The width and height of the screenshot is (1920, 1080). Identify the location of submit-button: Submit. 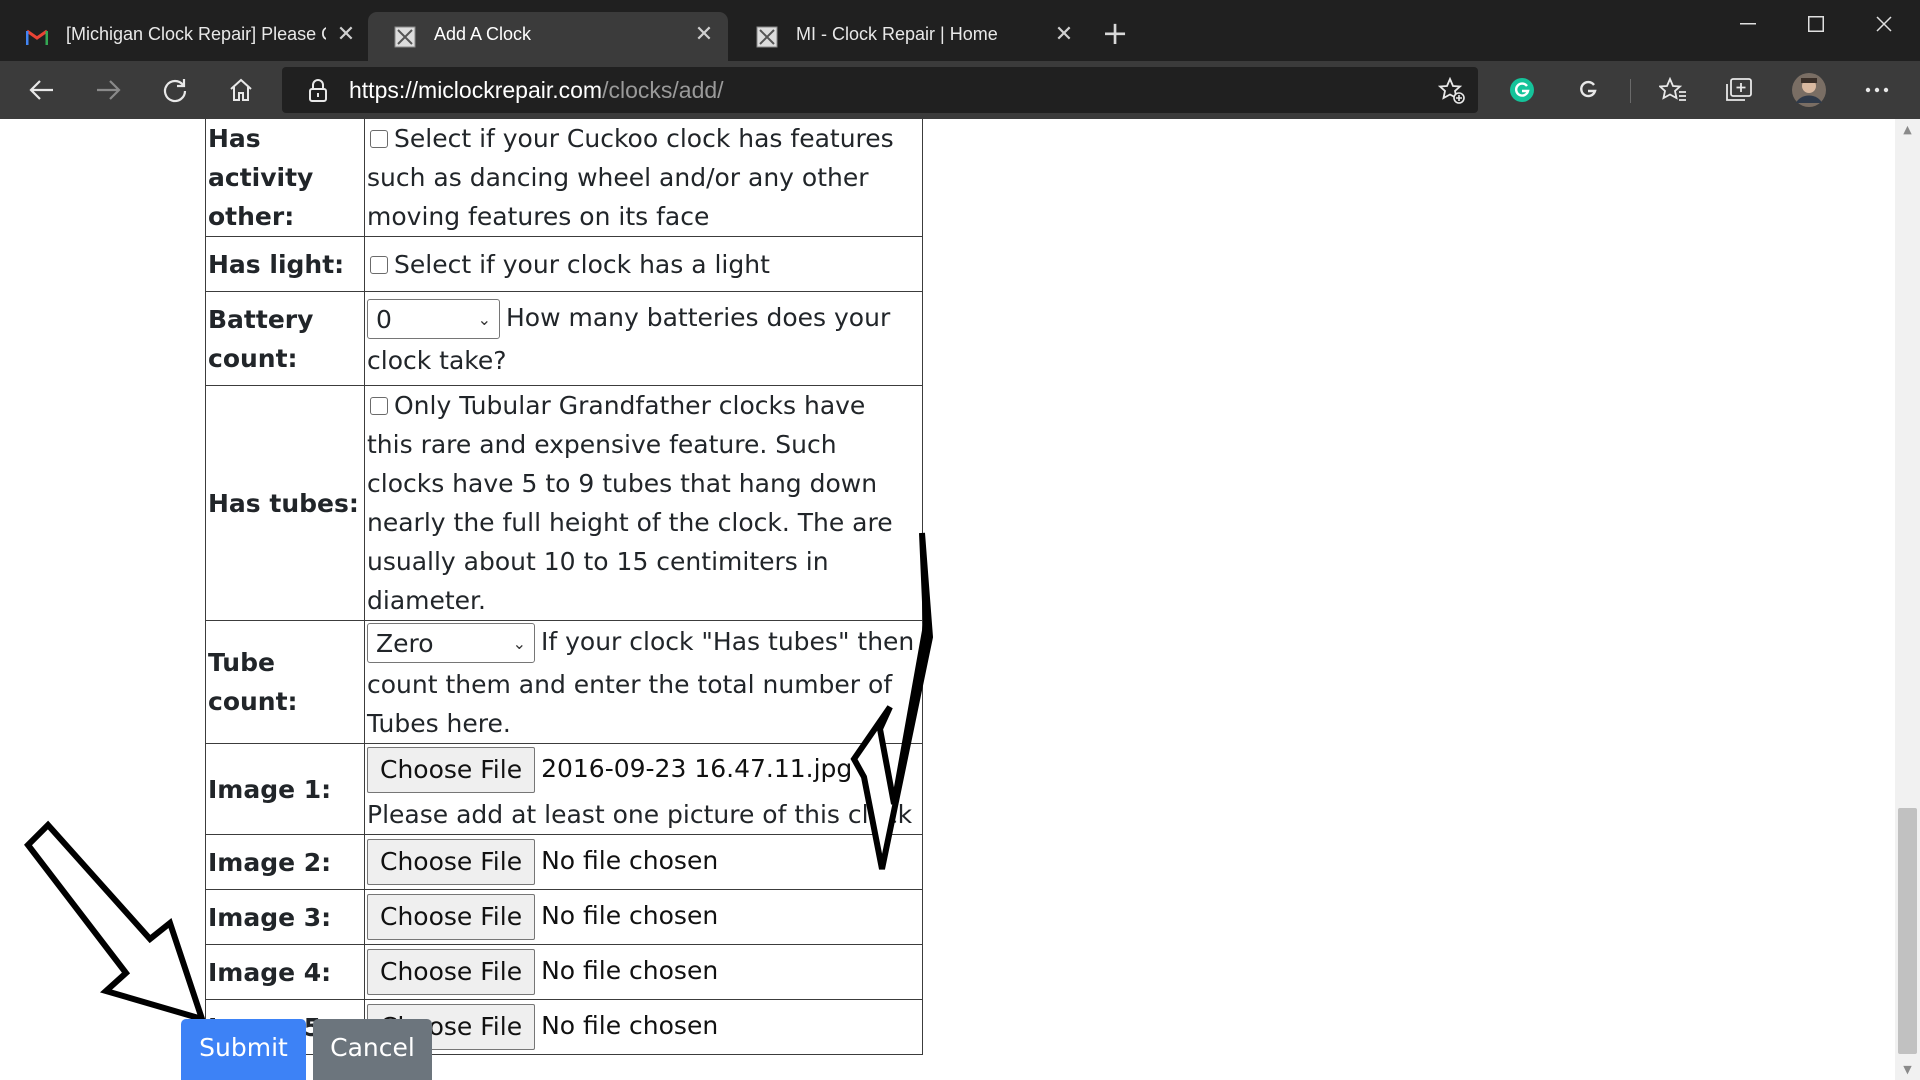
(243, 1049).